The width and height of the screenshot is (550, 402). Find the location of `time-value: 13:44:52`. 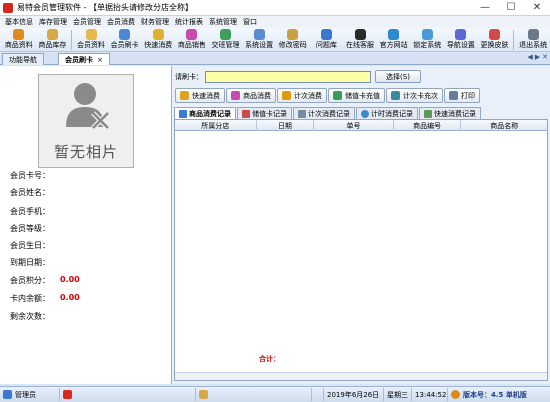

time-value: 13:44:52 is located at coordinates (431, 394).